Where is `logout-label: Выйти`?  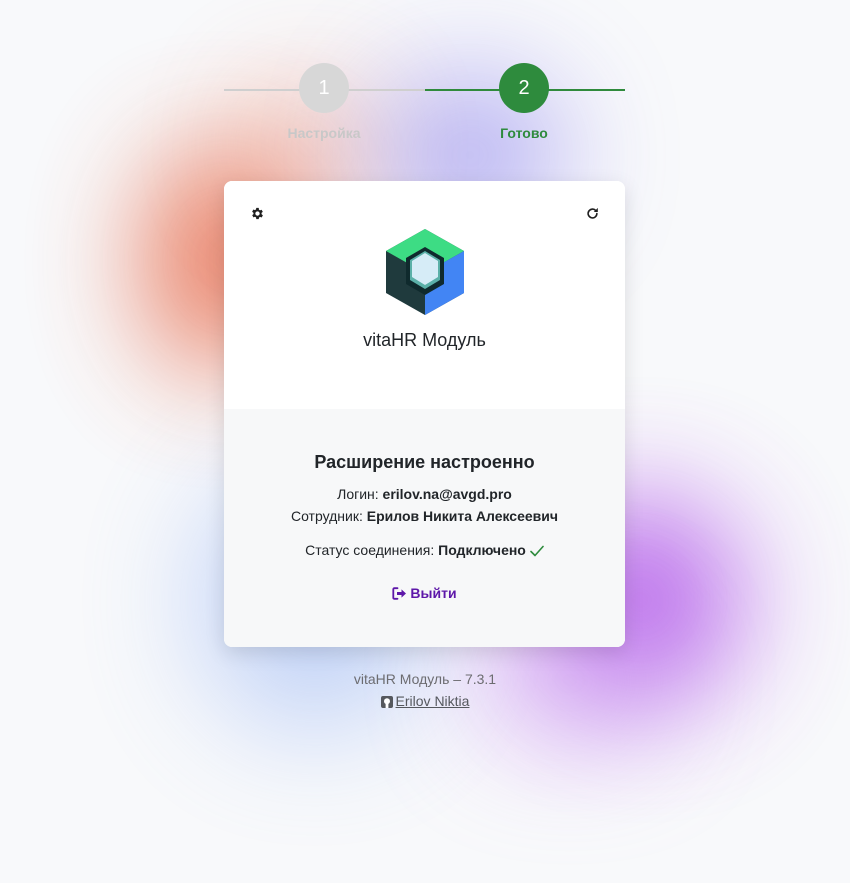
logout-label: Выйти is located at coordinates (433, 593).